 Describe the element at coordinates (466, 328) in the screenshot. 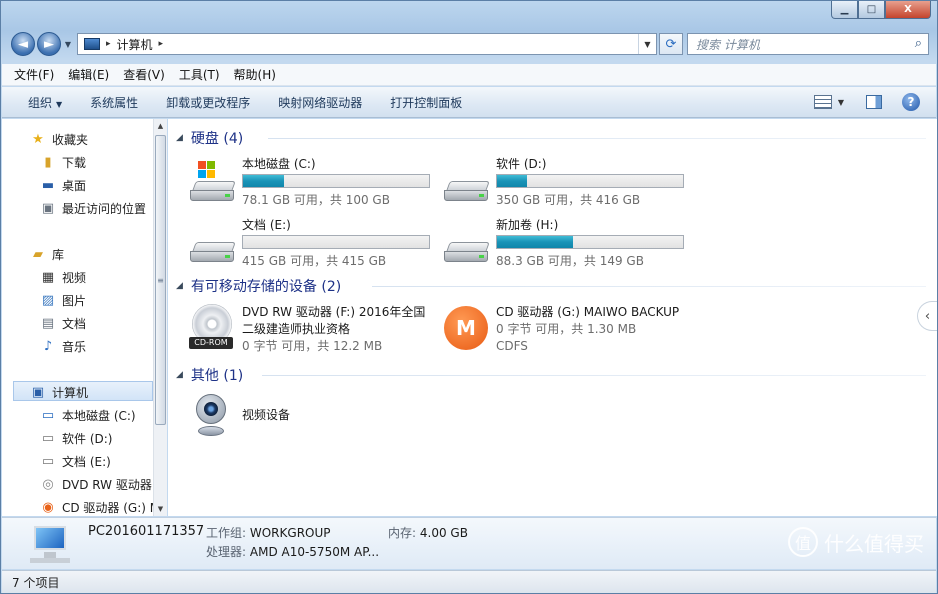

I see `maiwo-logo: M` at that location.